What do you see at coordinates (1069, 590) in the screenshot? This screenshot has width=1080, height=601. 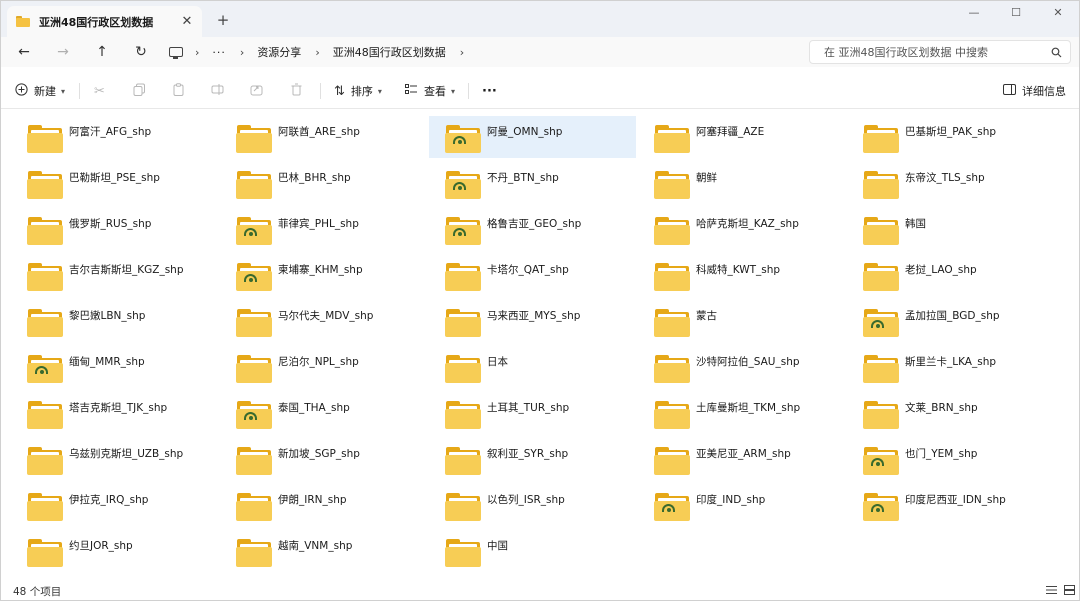 I see `tiles-view-icon` at bounding box center [1069, 590].